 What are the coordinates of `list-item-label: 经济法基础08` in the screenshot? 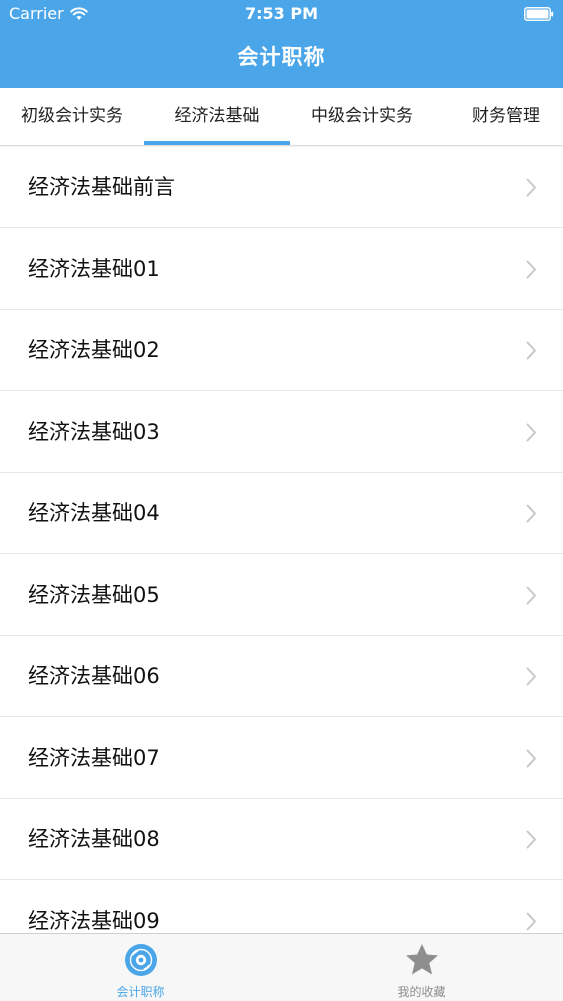 It's located at (94, 839).